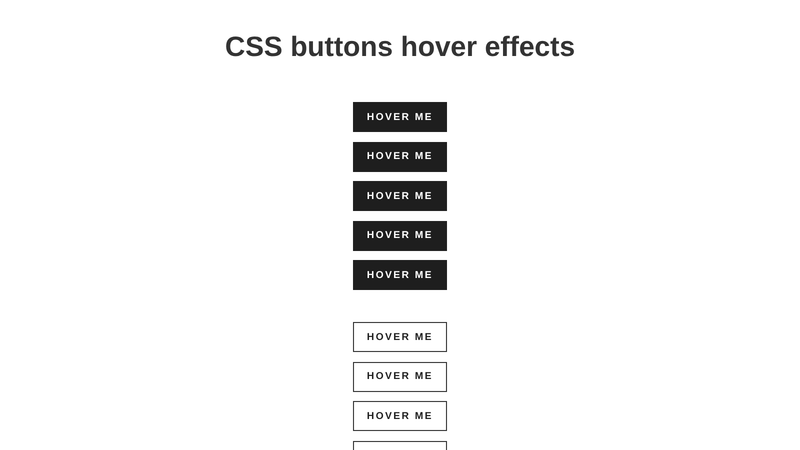 The width and height of the screenshot is (800, 450). What do you see at coordinates (400, 47) in the screenshot?
I see `page-title: CSS buttons hover effects` at bounding box center [400, 47].